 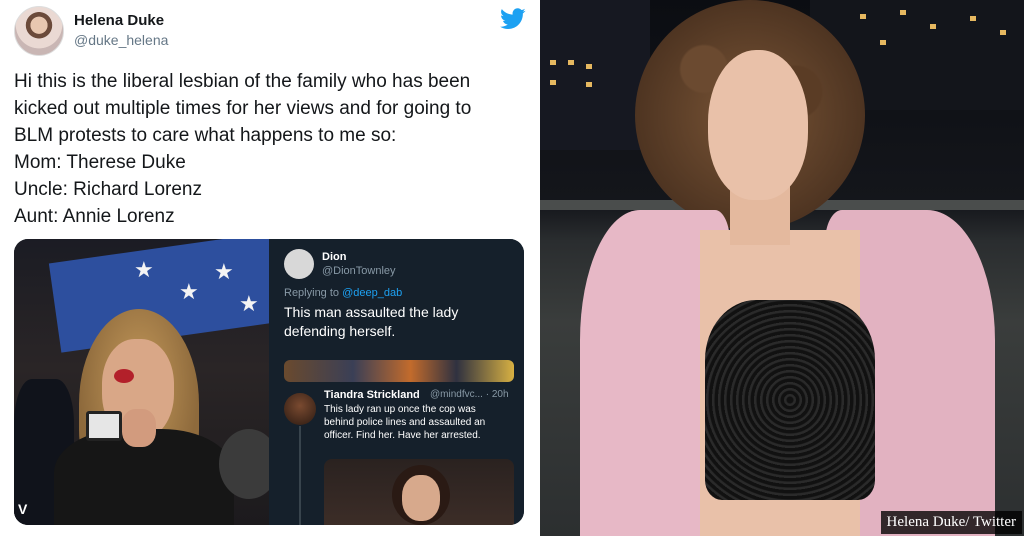 What do you see at coordinates (371, 312) in the screenshot?
I see `embedded-line: This man assaulted the lady` at bounding box center [371, 312].